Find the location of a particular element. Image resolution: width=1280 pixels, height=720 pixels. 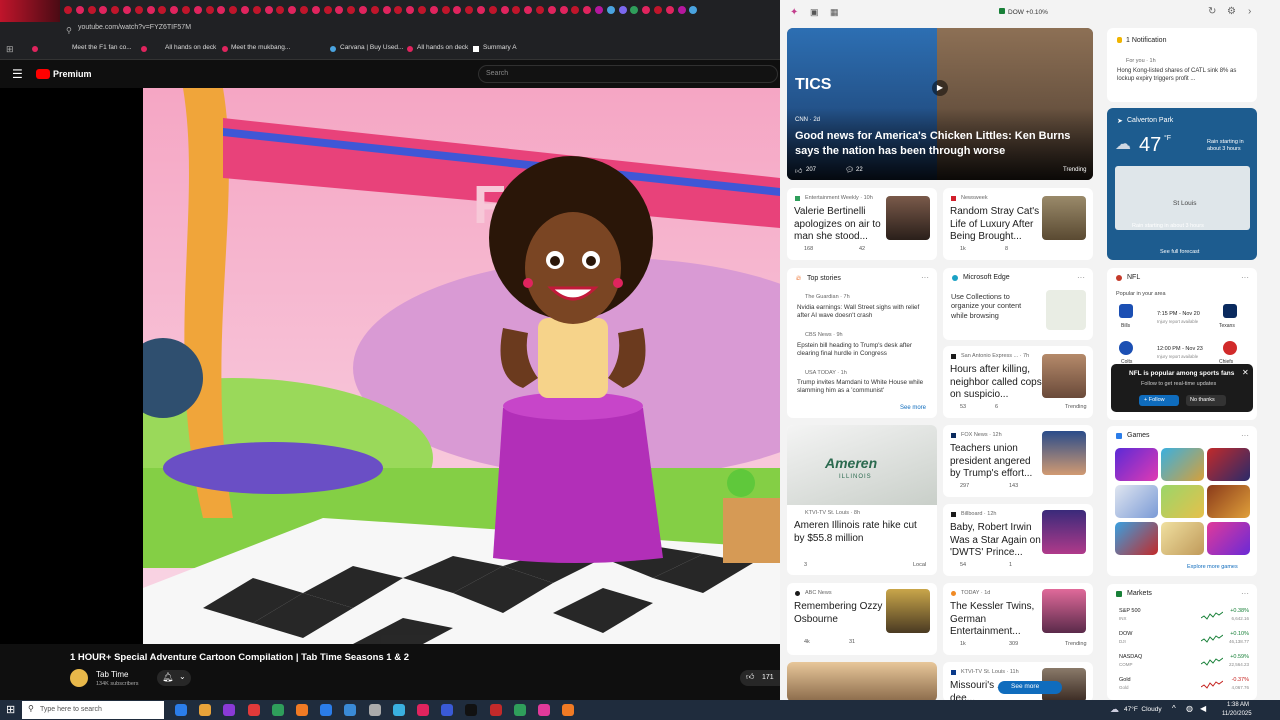

channel-avatar is located at coordinates (79, 678).